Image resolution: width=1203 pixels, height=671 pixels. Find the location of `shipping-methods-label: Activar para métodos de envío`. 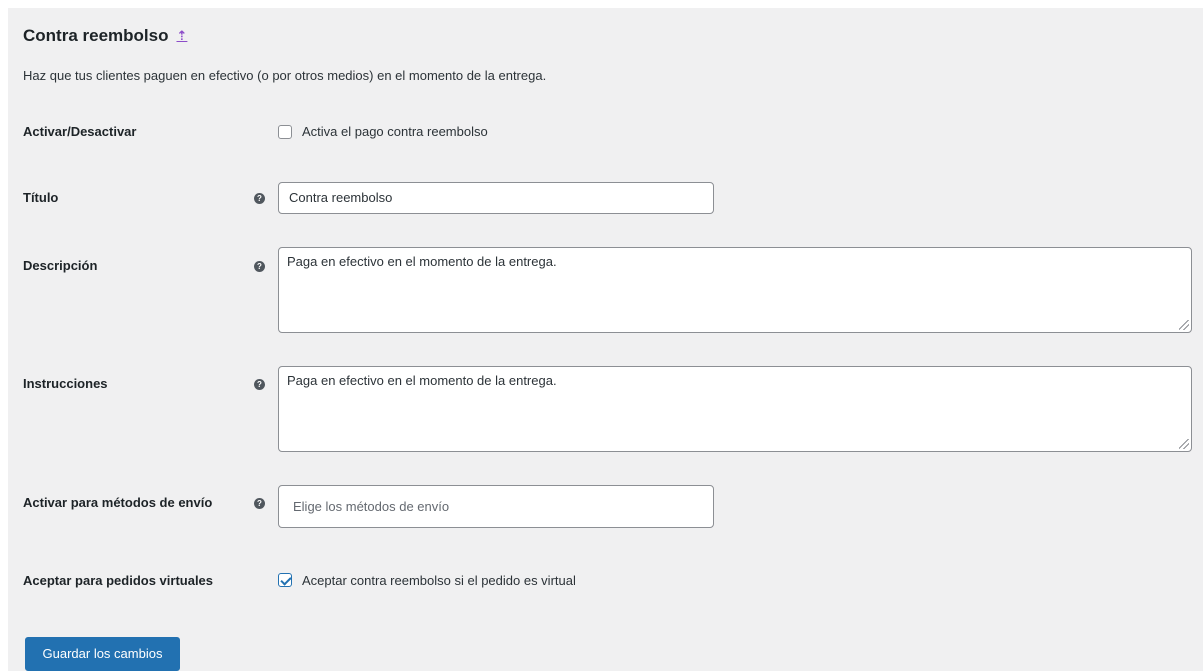

shipping-methods-label: Activar para métodos de envío is located at coordinates (118, 502).